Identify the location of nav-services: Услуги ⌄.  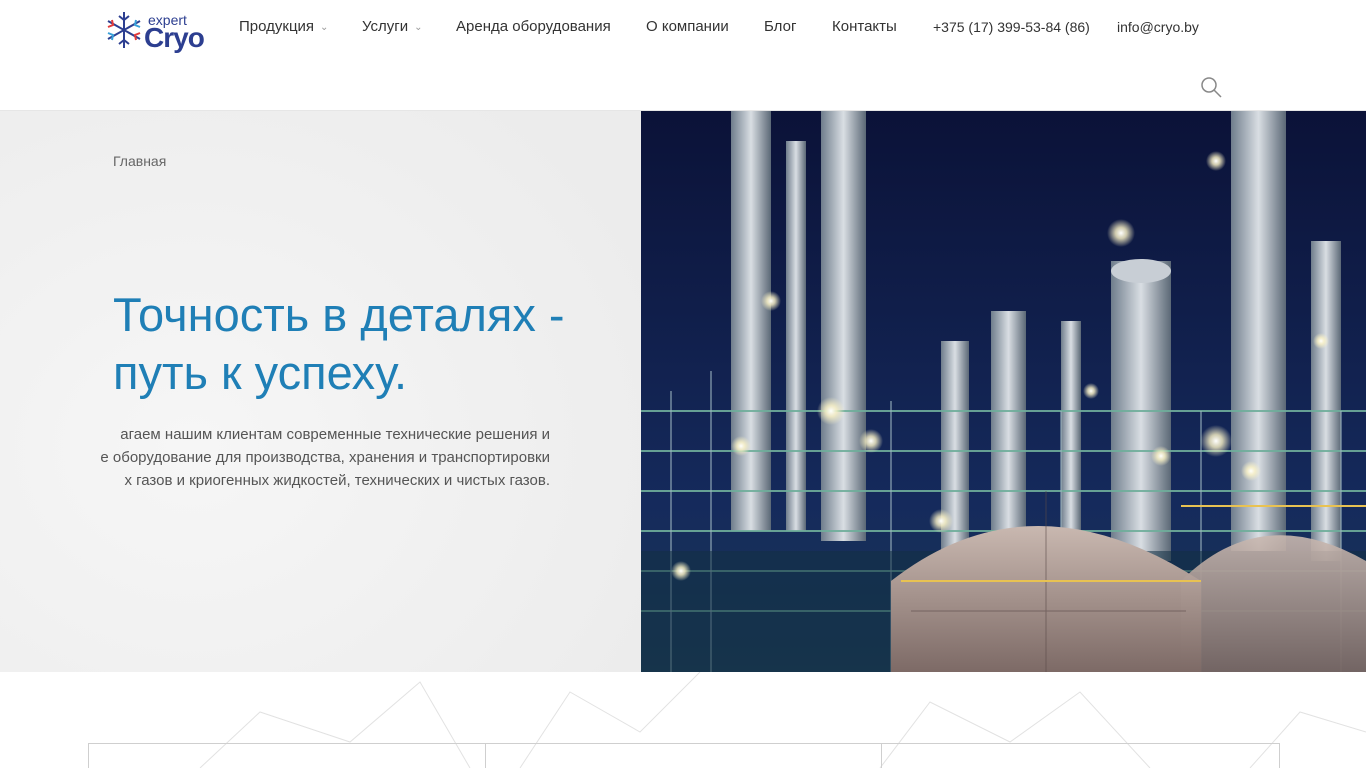
(392, 26).